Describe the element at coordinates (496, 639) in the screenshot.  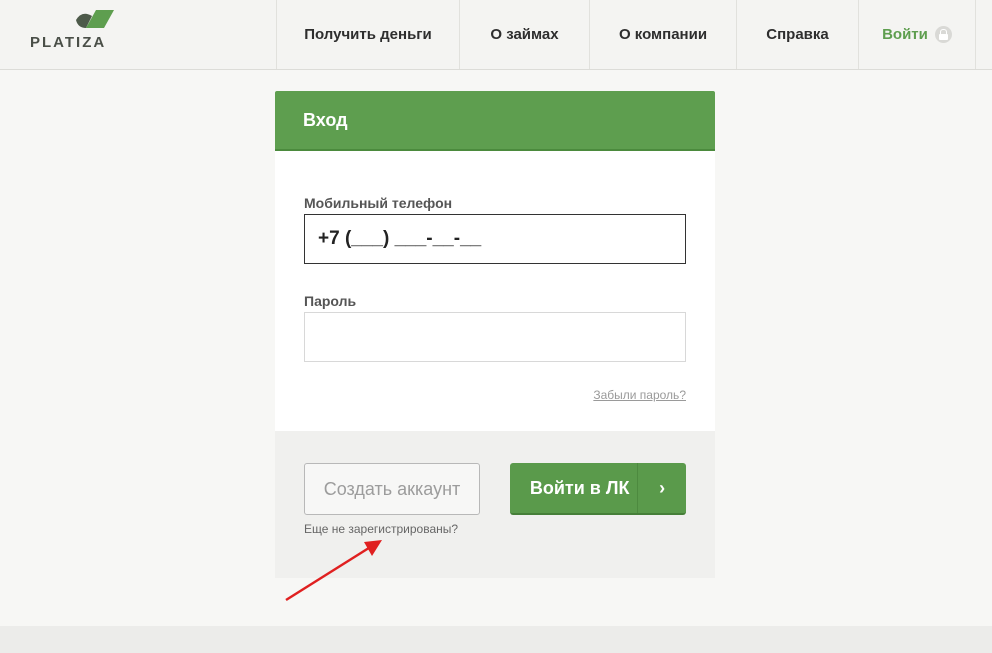
I see `footer-band` at that location.